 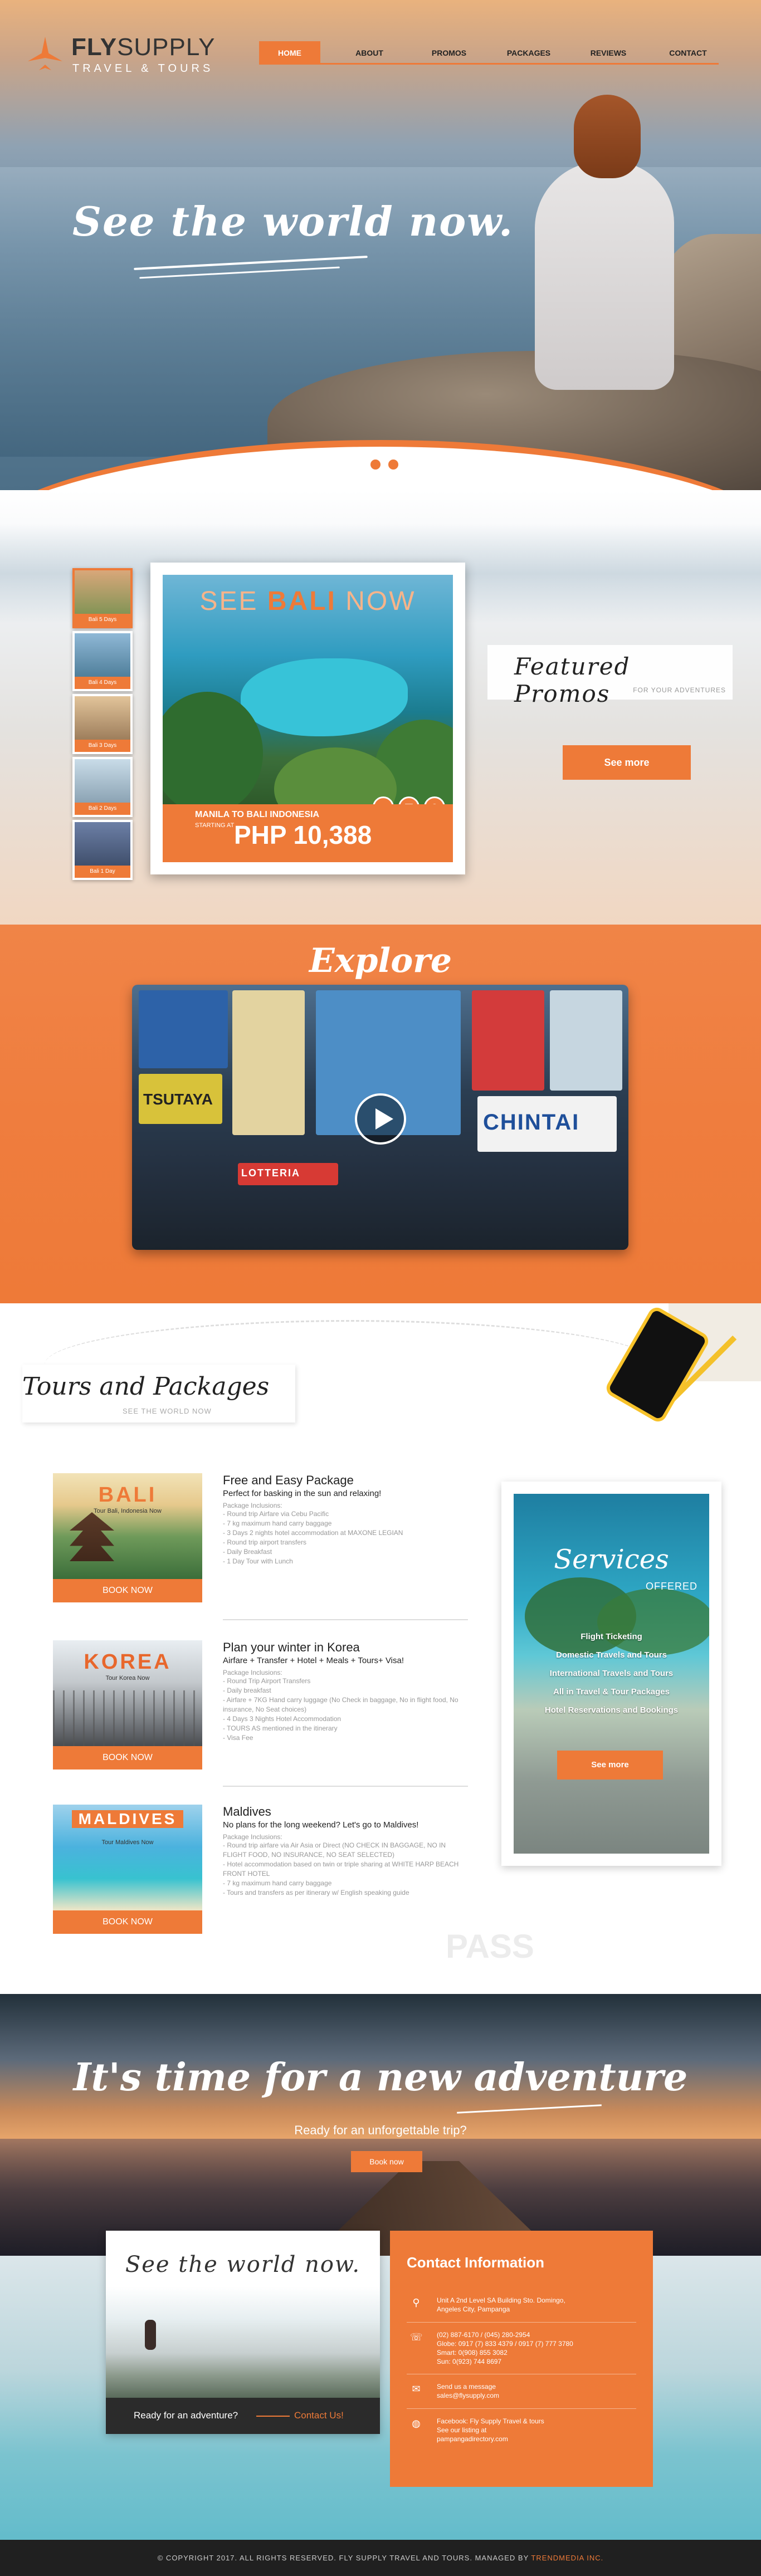 What do you see at coordinates (102, 809) in the screenshot?
I see `promo-thumb-caption: Bali 2 Days` at bounding box center [102, 809].